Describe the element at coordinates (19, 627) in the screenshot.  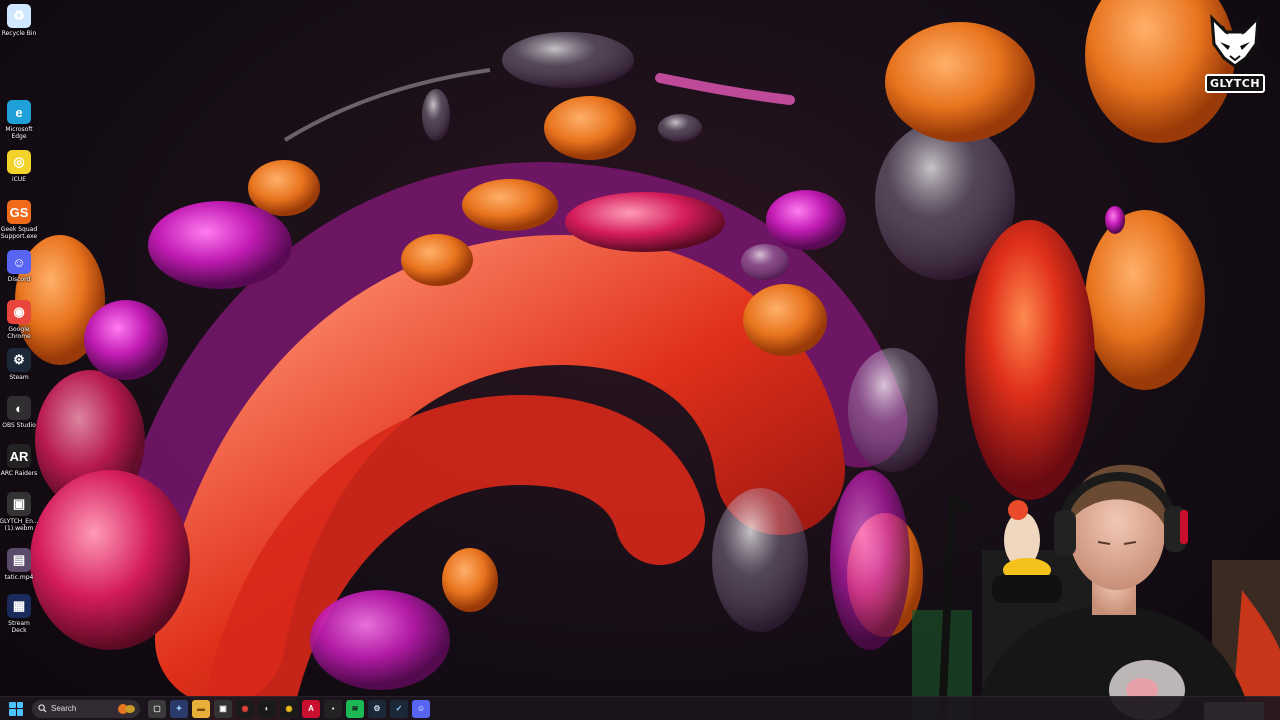
I see `desktop-icon-label: Stream Deck` at that location.